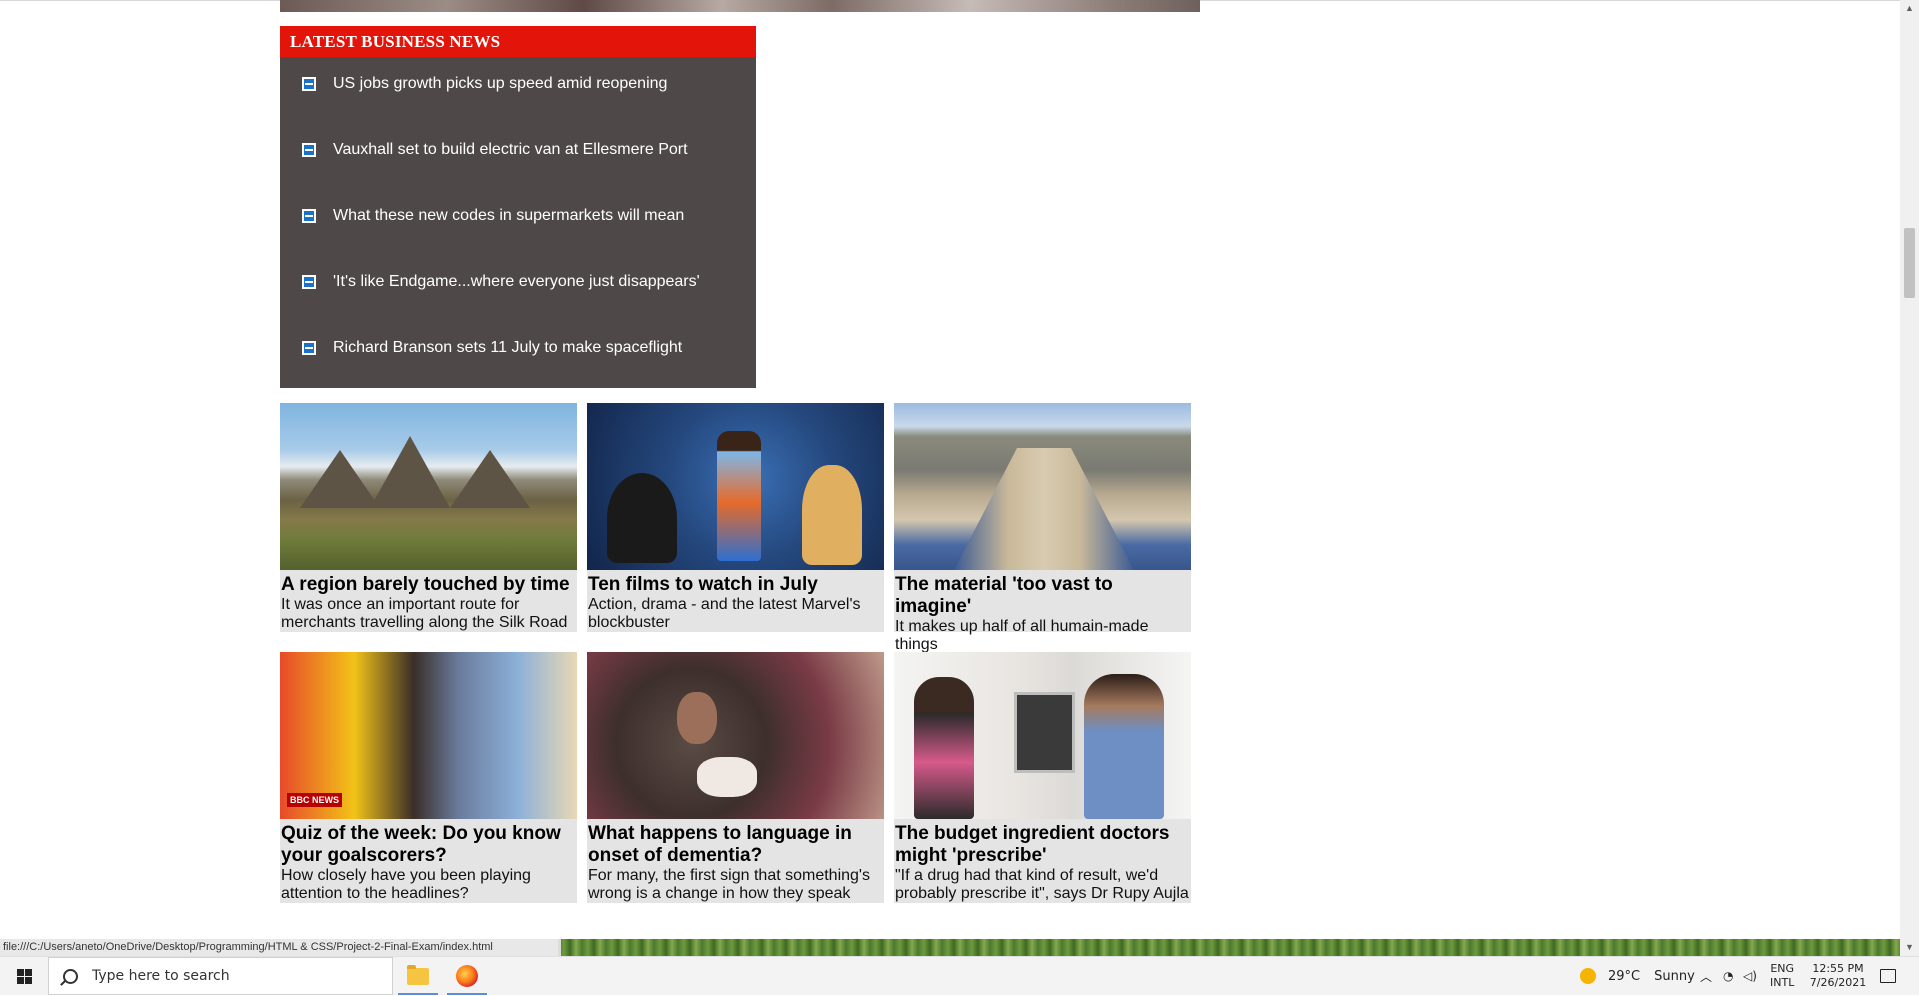  I want to click on clock-time: 12:55 PM, so click(1838, 968).